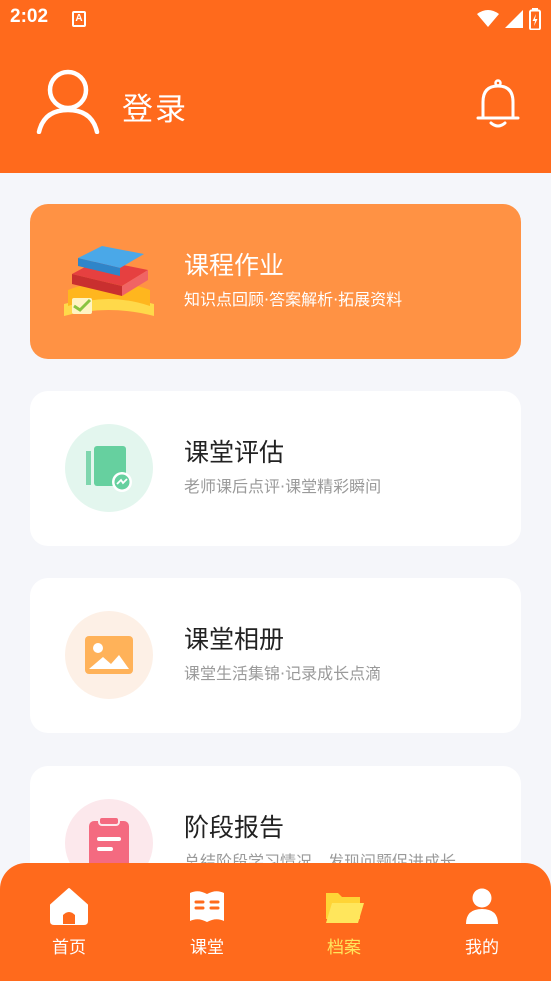  What do you see at coordinates (68, 101) in the screenshot?
I see `user-avatar-icon` at bounding box center [68, 101].